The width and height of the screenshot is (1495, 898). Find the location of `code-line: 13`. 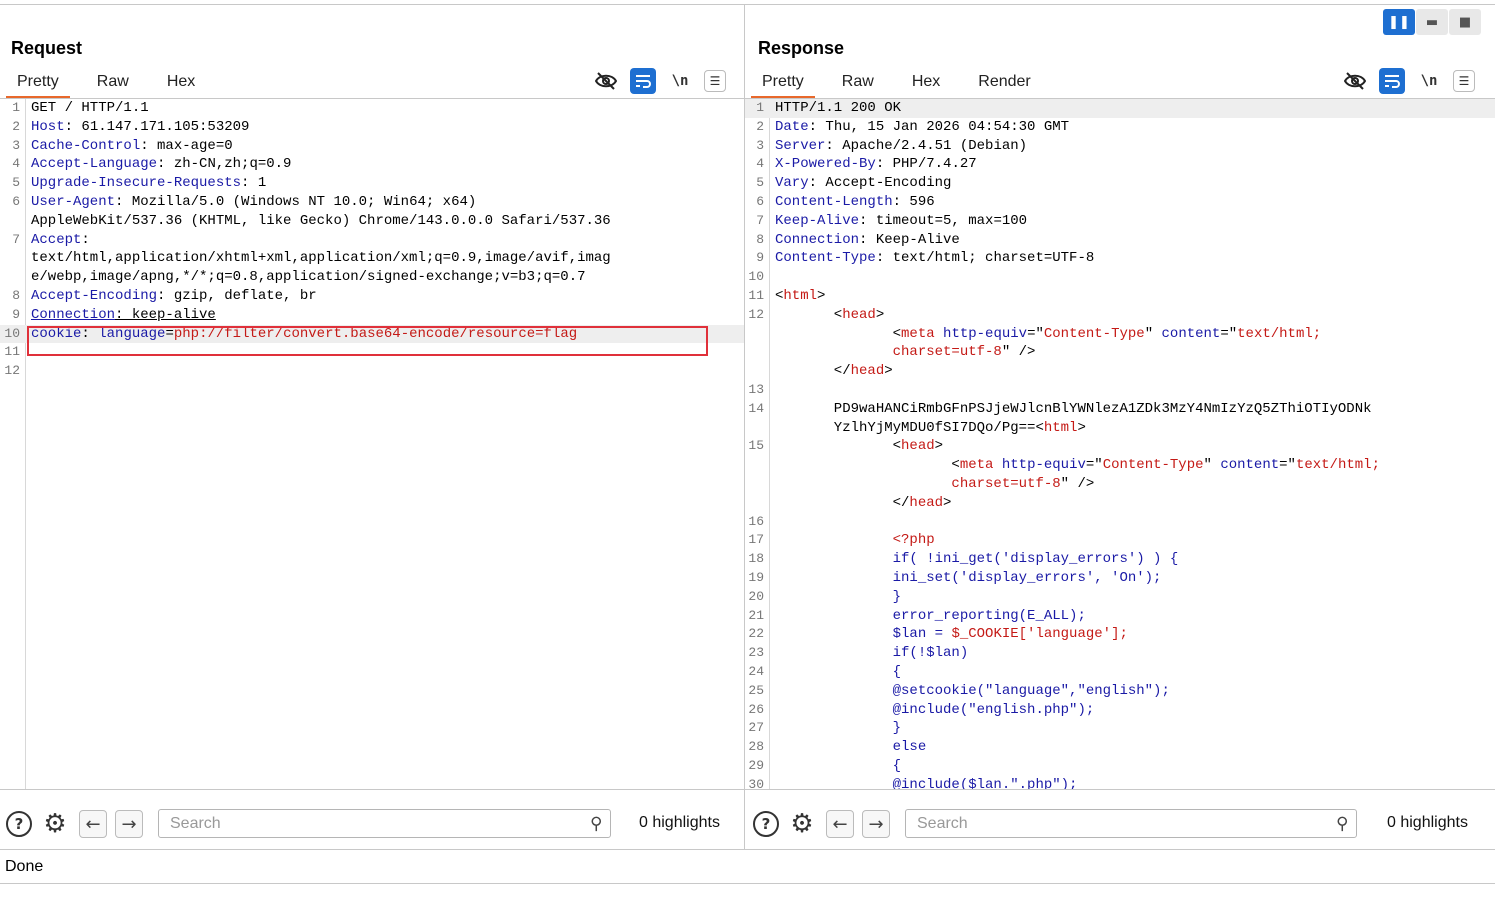

code-line: 13 is located at coordinates (1120, 390).